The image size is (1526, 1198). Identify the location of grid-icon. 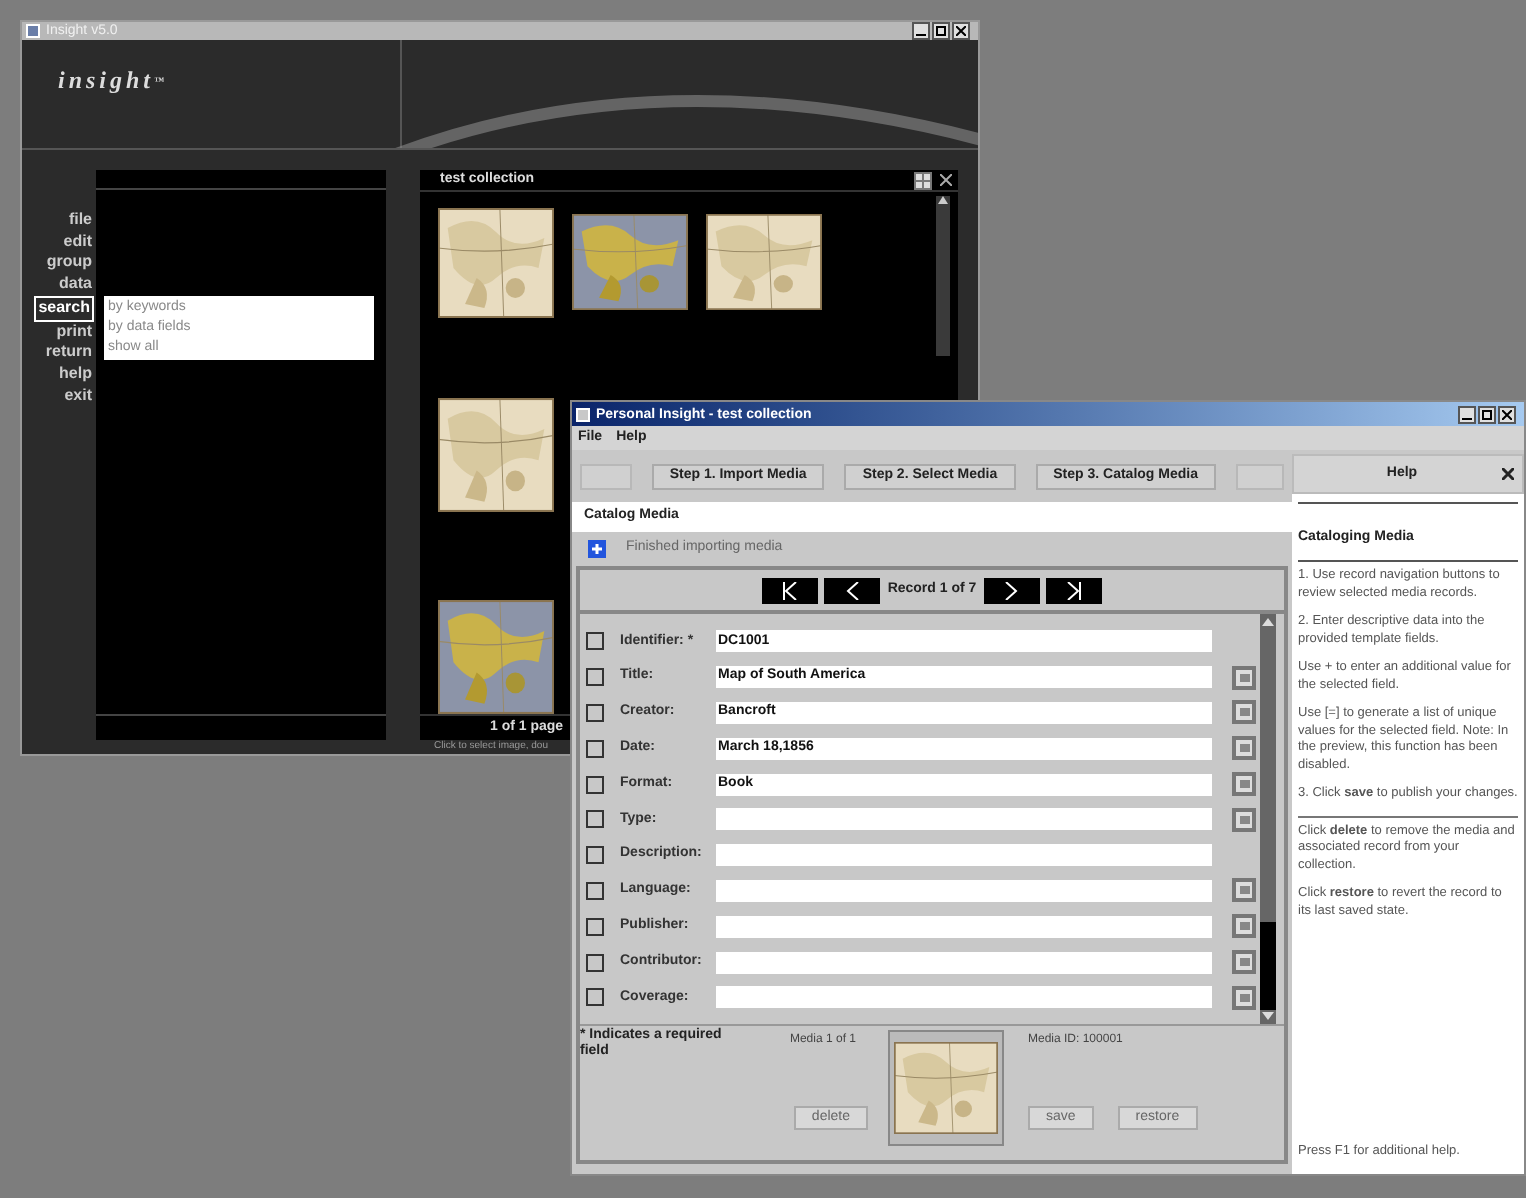
(923, 180).